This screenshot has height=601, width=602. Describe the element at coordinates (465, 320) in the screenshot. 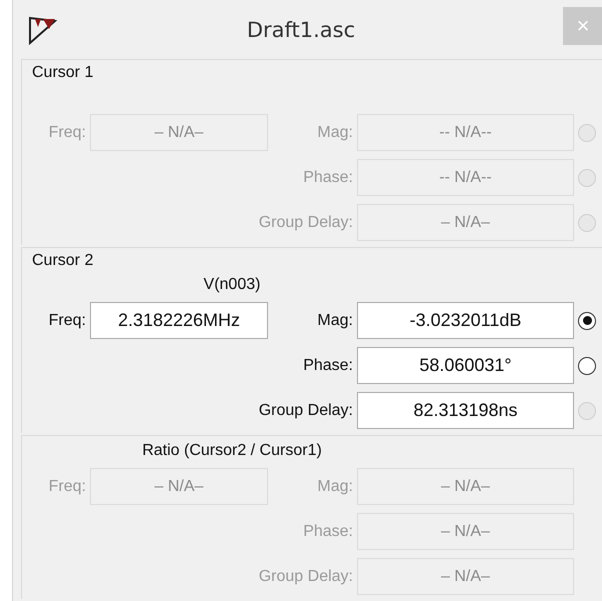

I see `value-field: -3.0232011dB` at that location.